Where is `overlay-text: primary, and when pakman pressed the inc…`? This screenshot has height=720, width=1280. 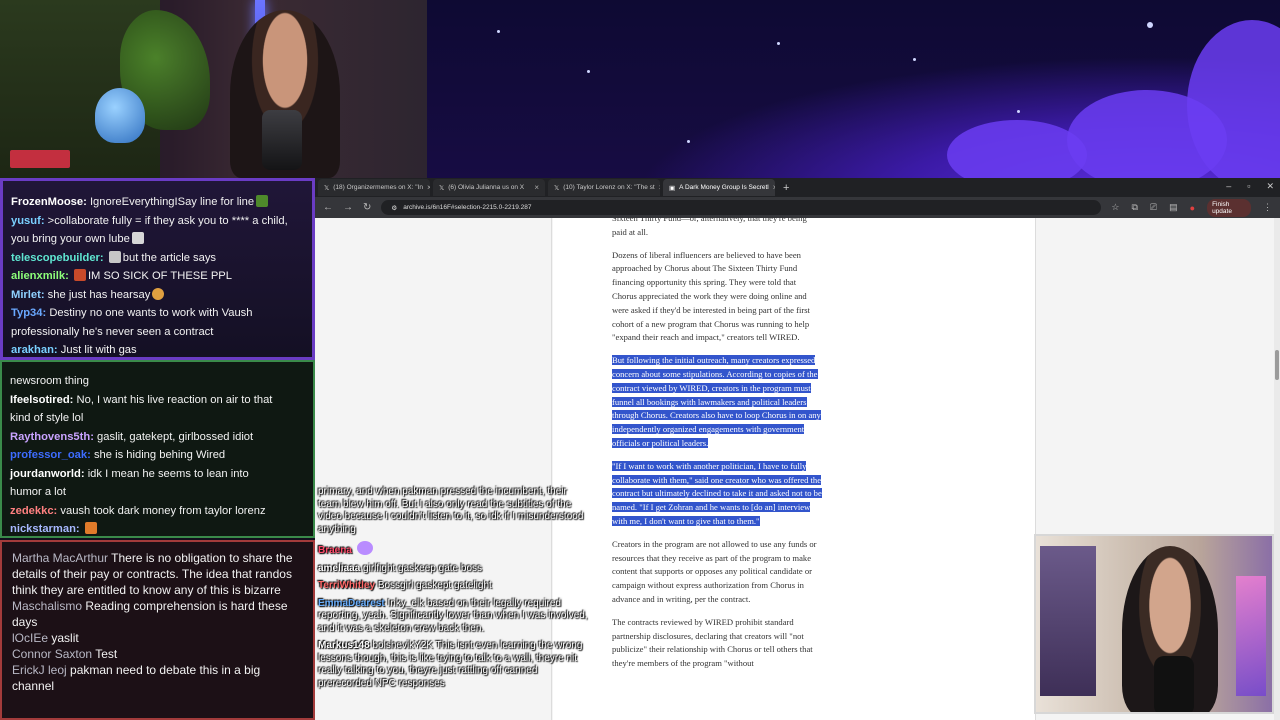 overlay-text: primary, and when pakman pressed the inc… is located at coordinates (451, 510).